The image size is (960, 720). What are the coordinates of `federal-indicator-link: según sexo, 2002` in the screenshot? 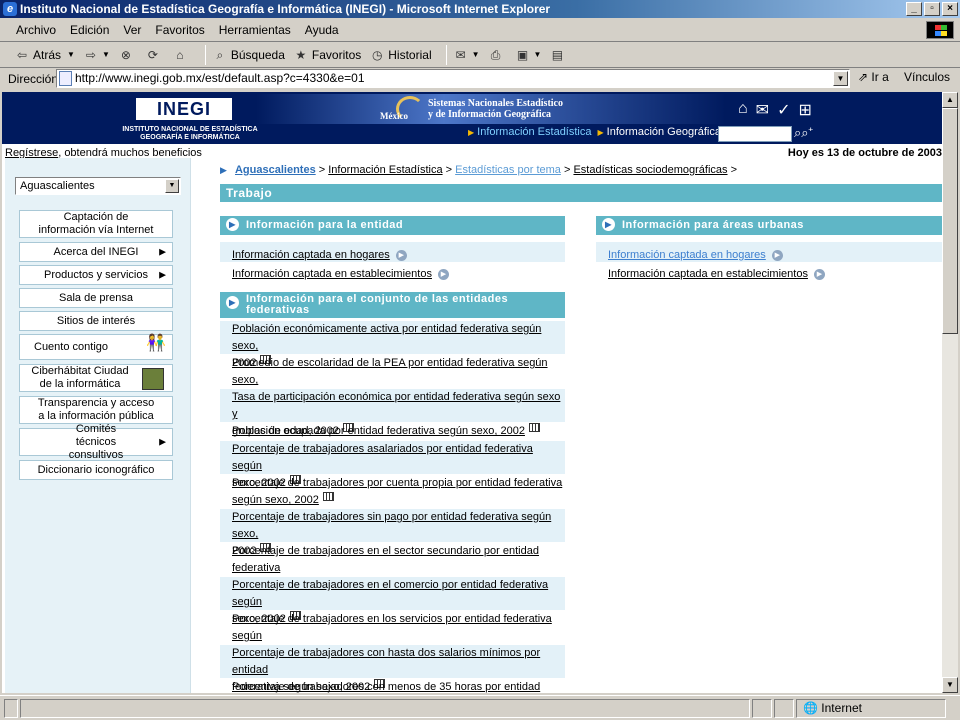 It's located at (275, 500).